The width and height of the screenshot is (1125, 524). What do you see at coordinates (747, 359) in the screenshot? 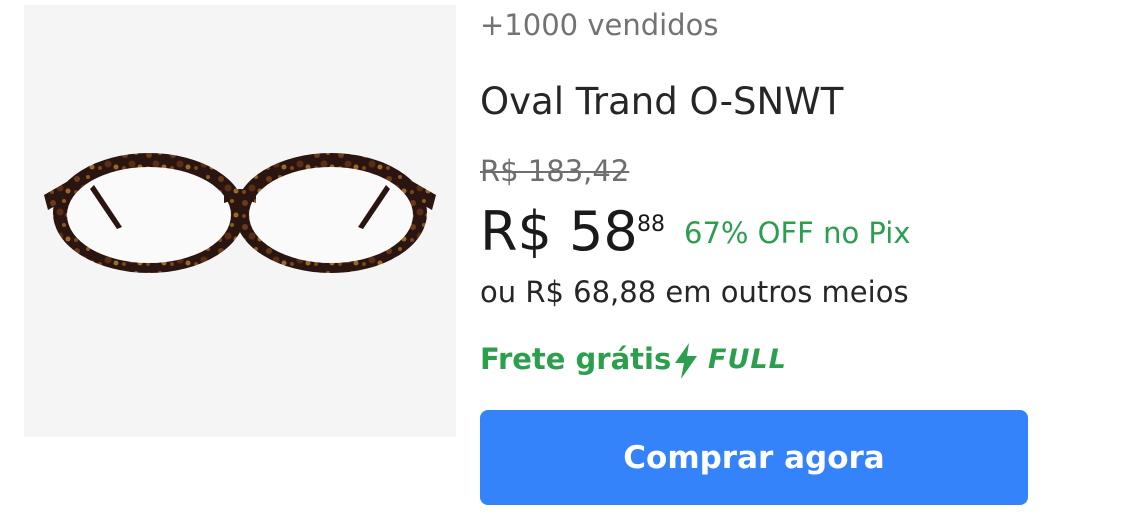
I see `full-badge: FULL` at bounding box center [747, 359].